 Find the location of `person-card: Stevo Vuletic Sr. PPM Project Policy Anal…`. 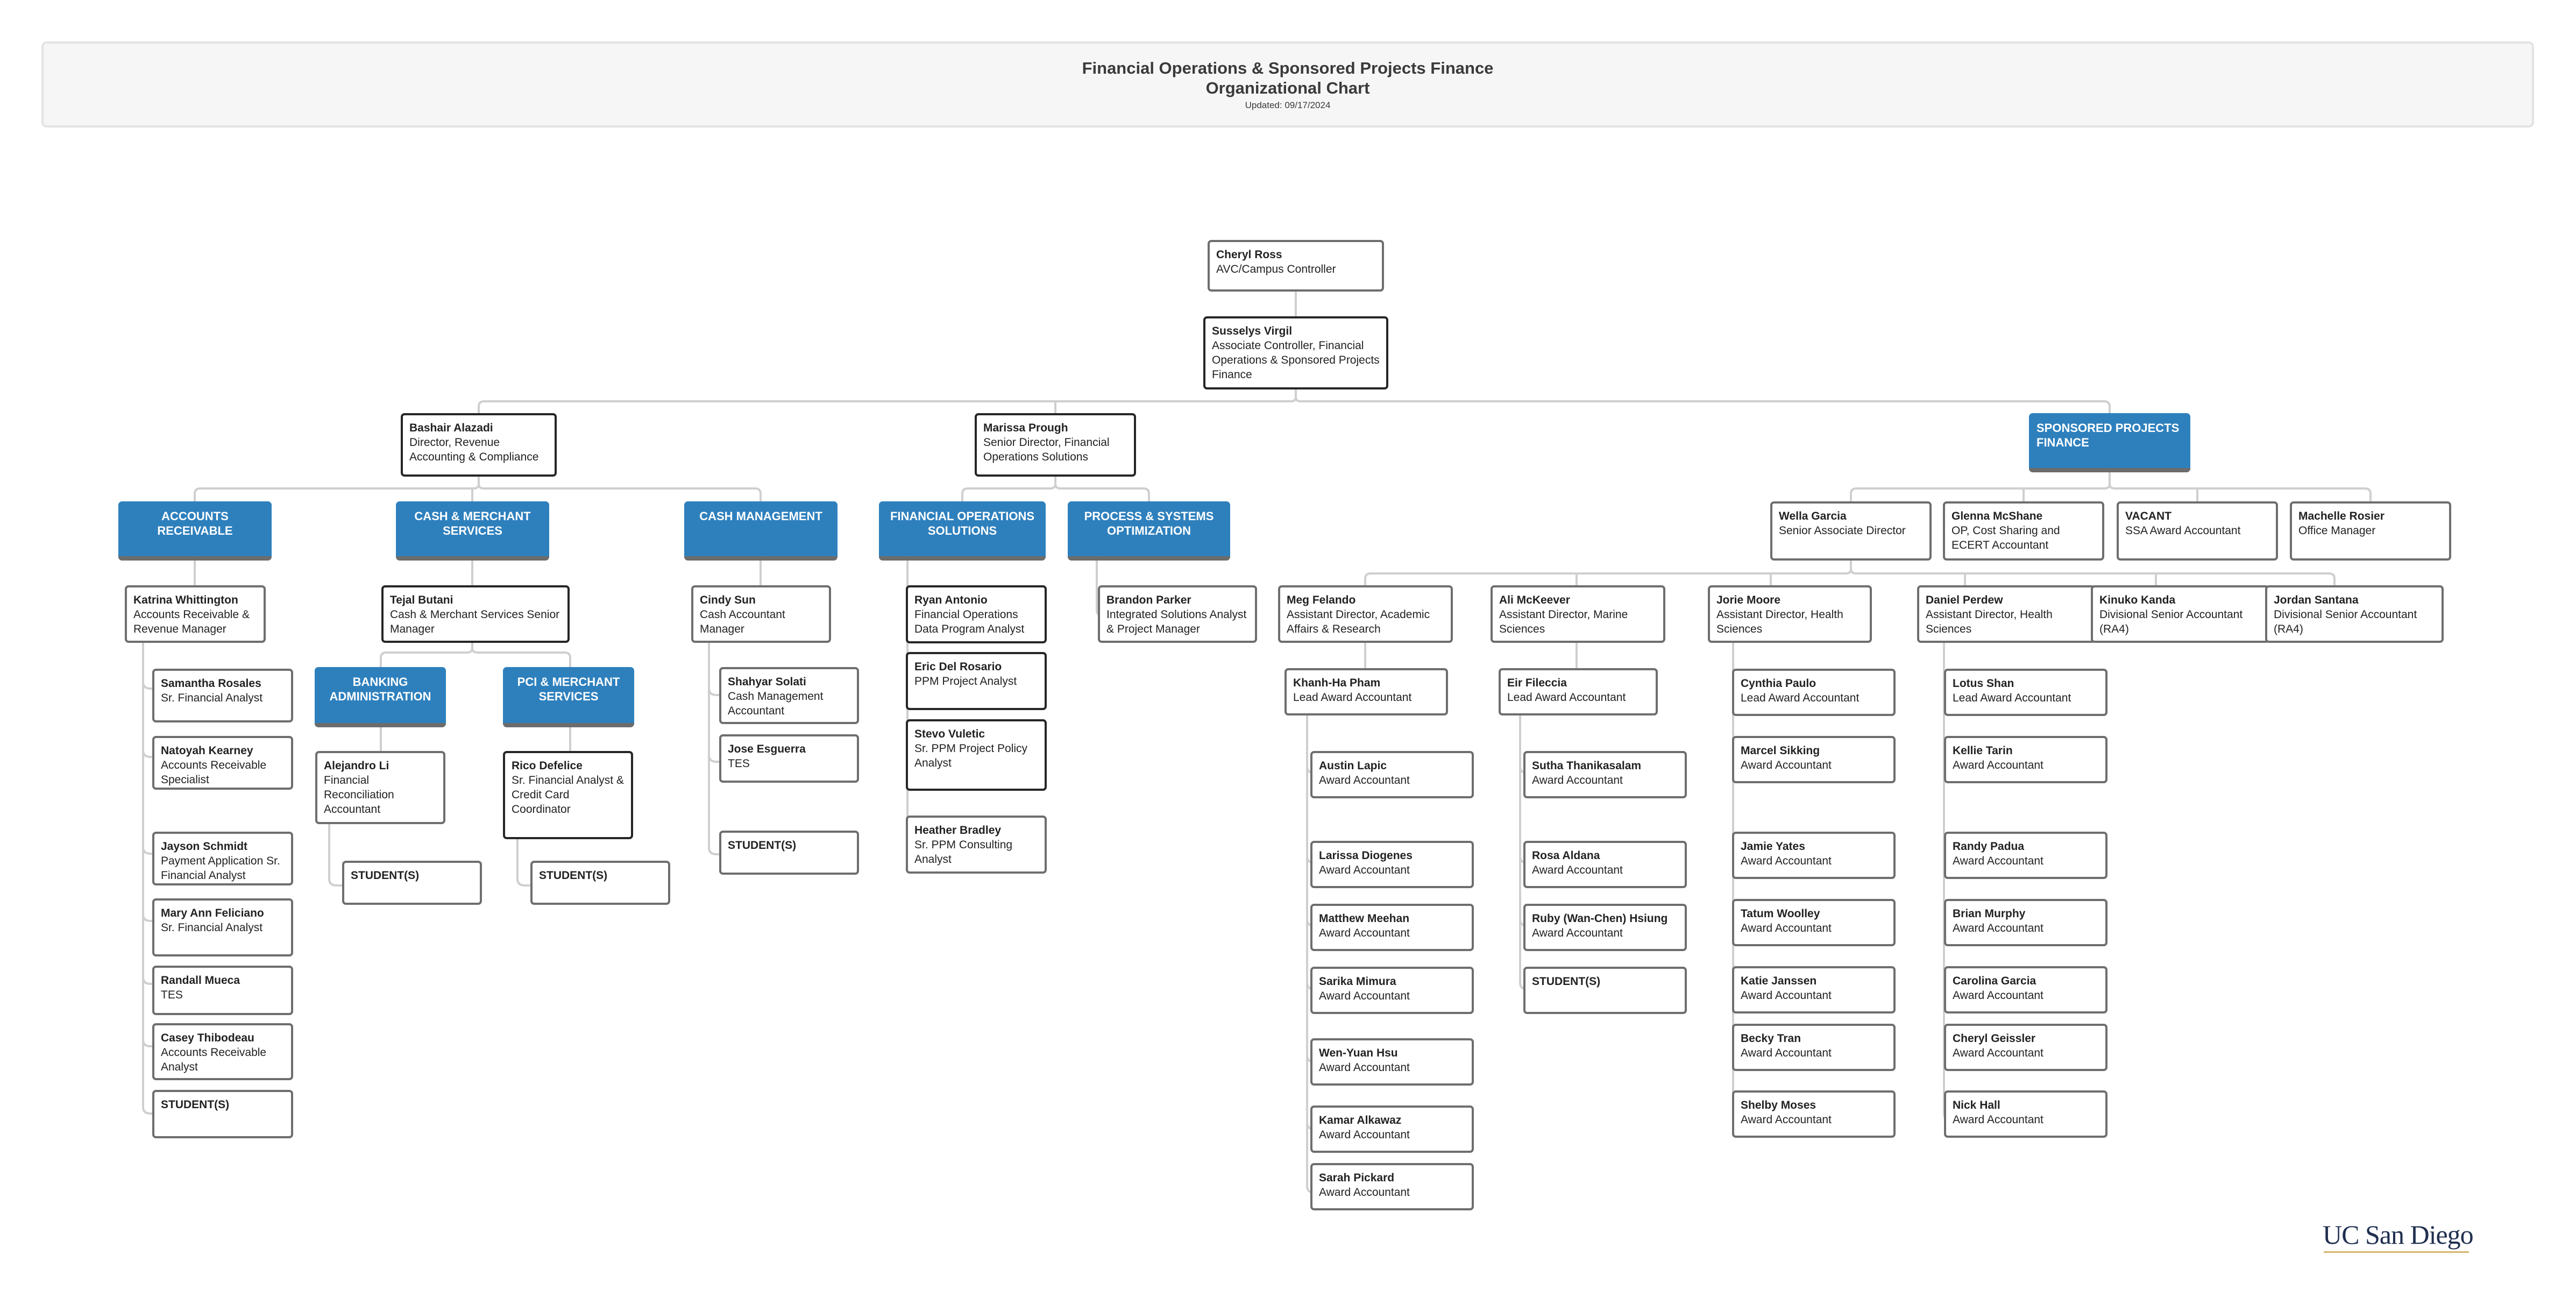

person-card: Stevo Vuletic Sr. PPM Project Policy Anal… is located at coordinates (976, 755).